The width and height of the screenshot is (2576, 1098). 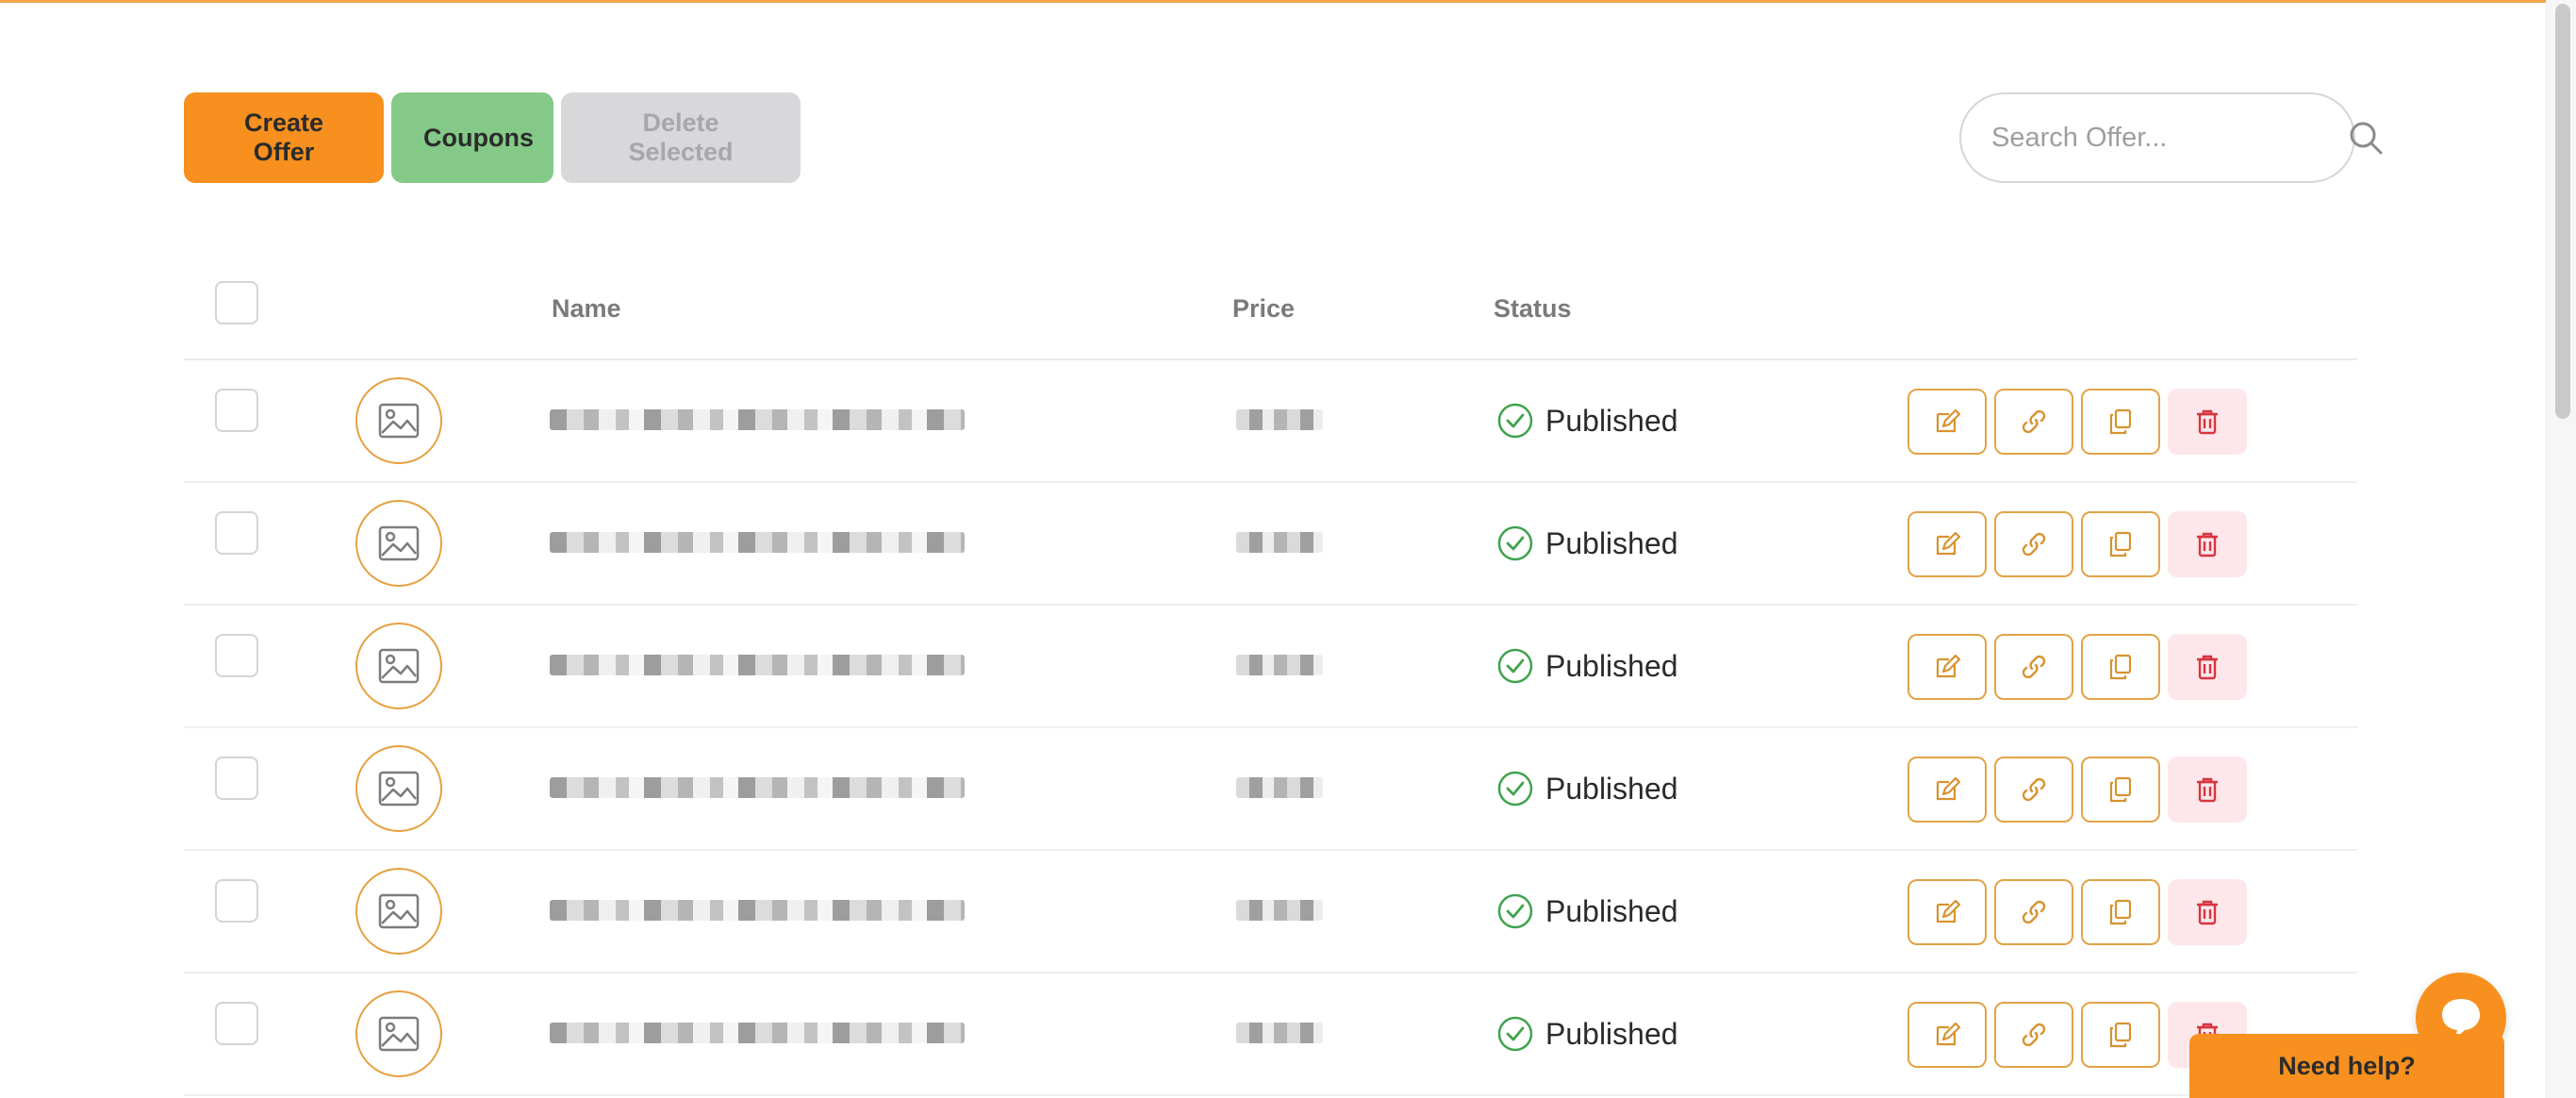 I want to click on toolbar: Create Offer Coupons Delete Selected, so click(x=492, y=138).